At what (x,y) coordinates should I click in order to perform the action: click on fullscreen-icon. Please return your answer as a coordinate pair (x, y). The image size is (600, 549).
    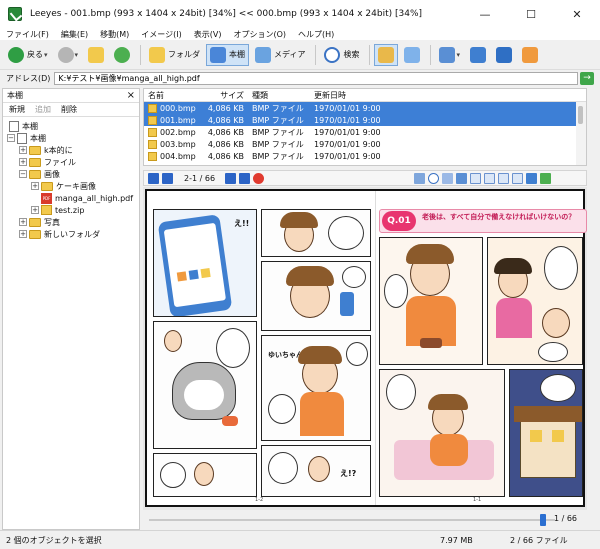
    Looking at the image, I should click on (532, 178).